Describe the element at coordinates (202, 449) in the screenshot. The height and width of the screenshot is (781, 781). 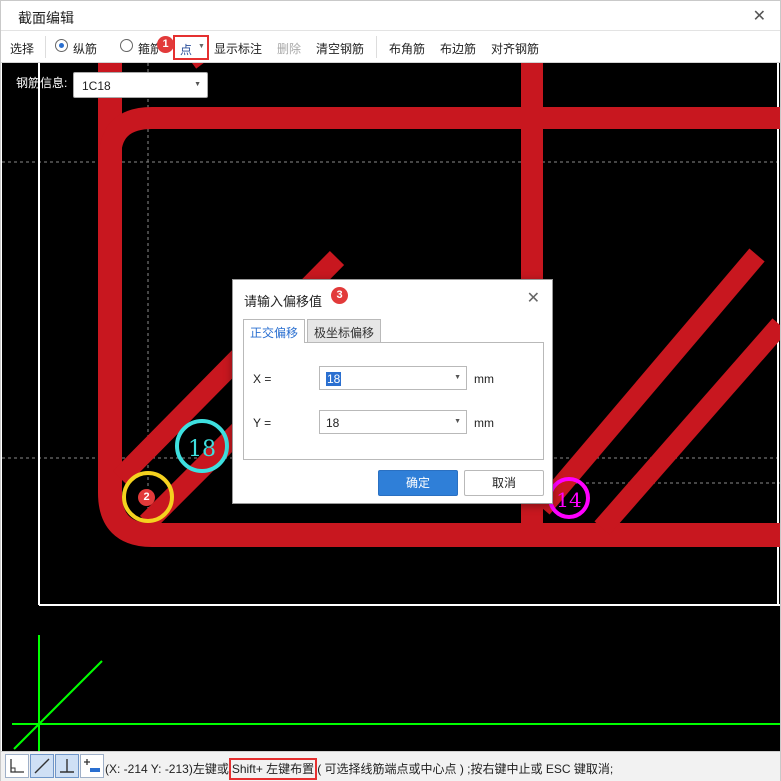
I see `cyan-marker-label: 18` at that location.